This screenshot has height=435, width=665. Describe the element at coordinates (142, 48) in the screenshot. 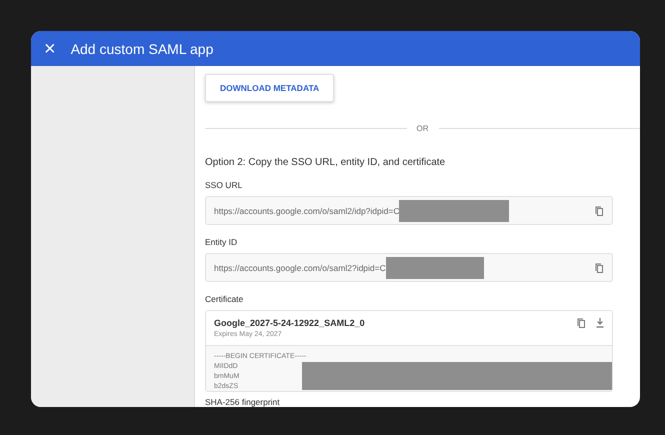

I see `window-title: Add custom SAML app` at that location.